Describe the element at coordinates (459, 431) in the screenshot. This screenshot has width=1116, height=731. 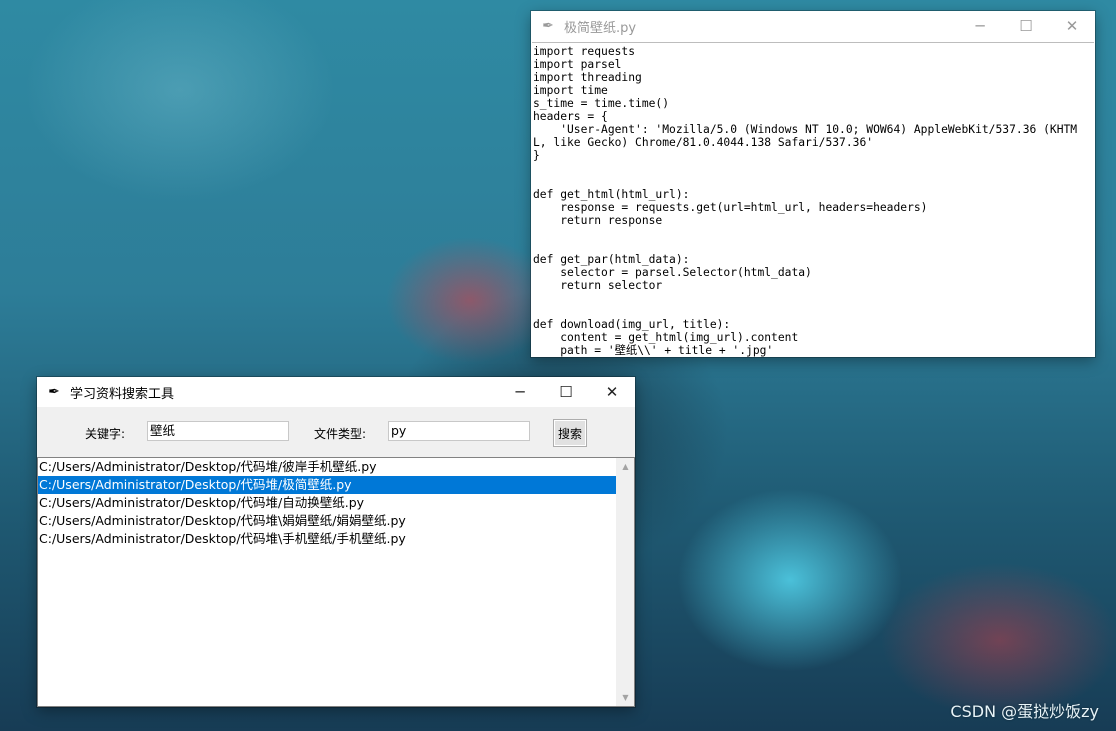
I see `filetype-input: py` at that location.